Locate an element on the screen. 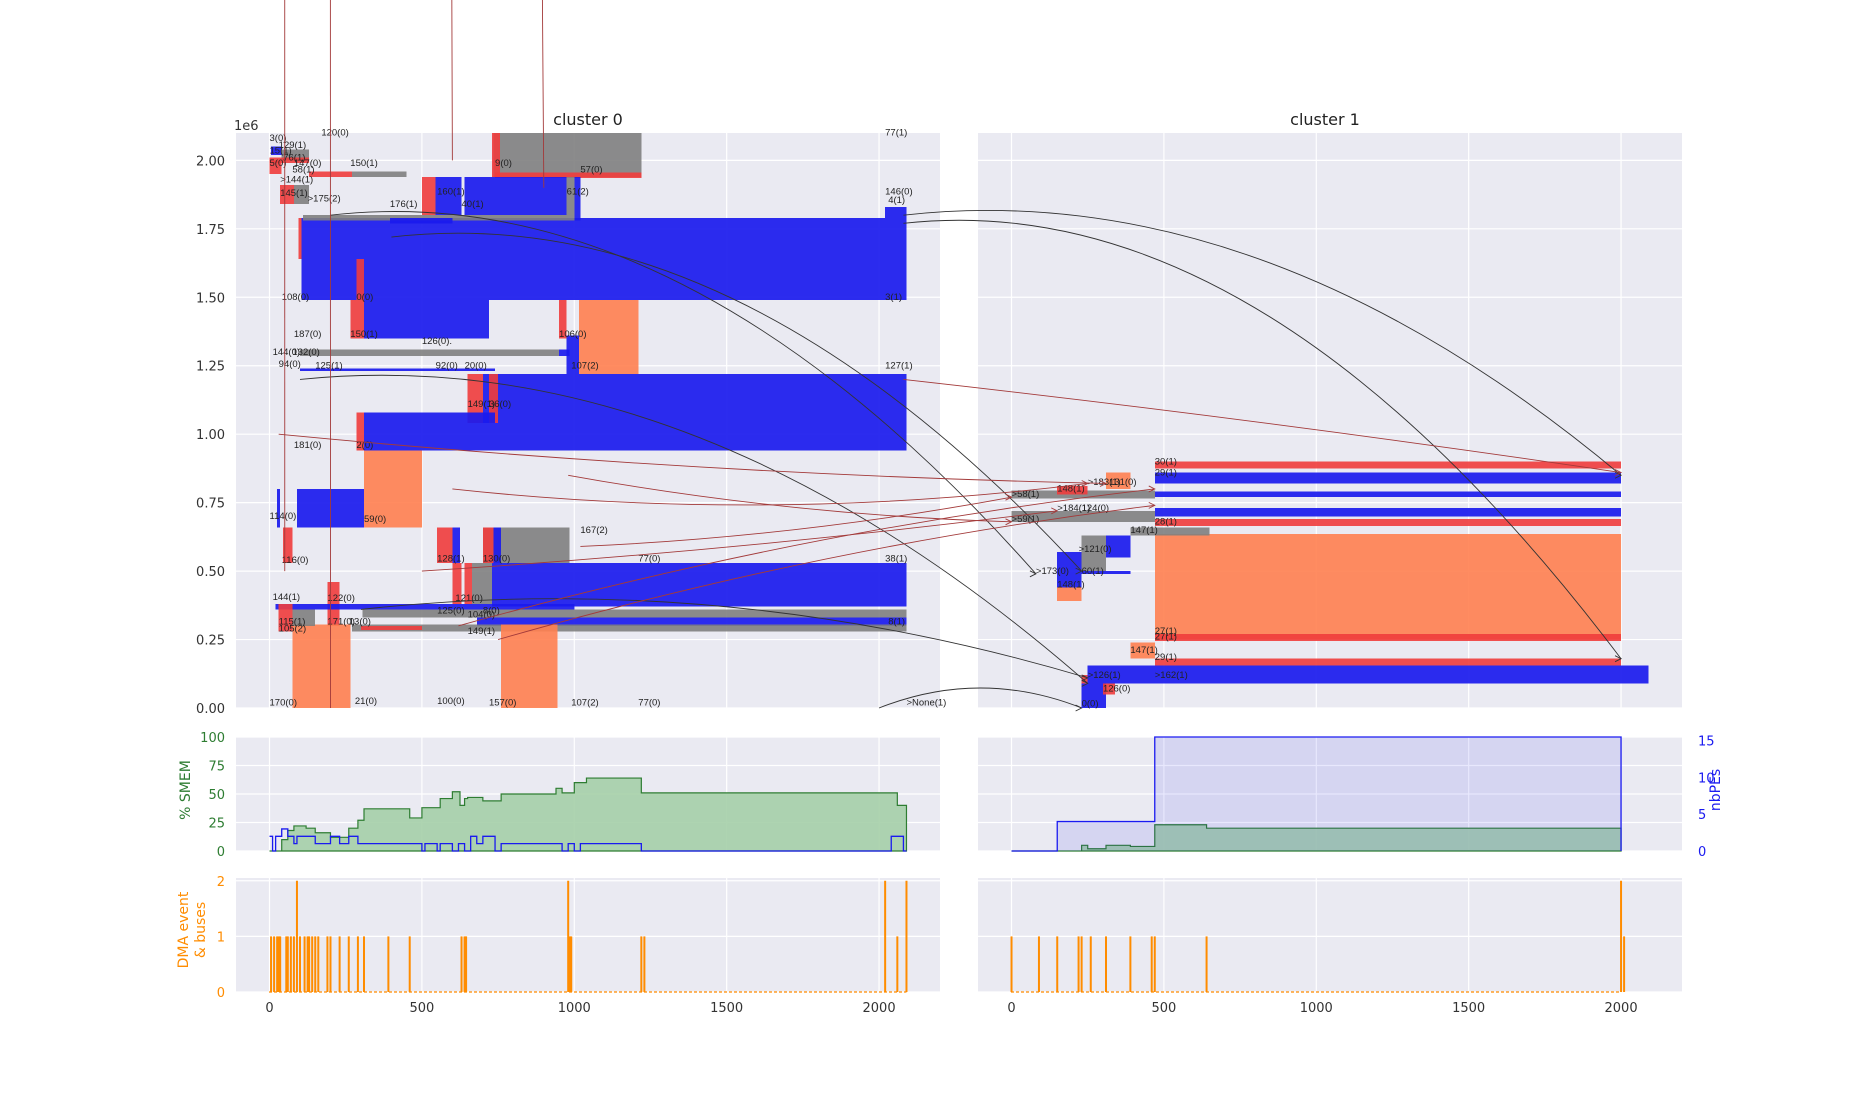 This screenshot has height=1103, width=1853. task-label: 77(1) is located at coordinates (896, 133).